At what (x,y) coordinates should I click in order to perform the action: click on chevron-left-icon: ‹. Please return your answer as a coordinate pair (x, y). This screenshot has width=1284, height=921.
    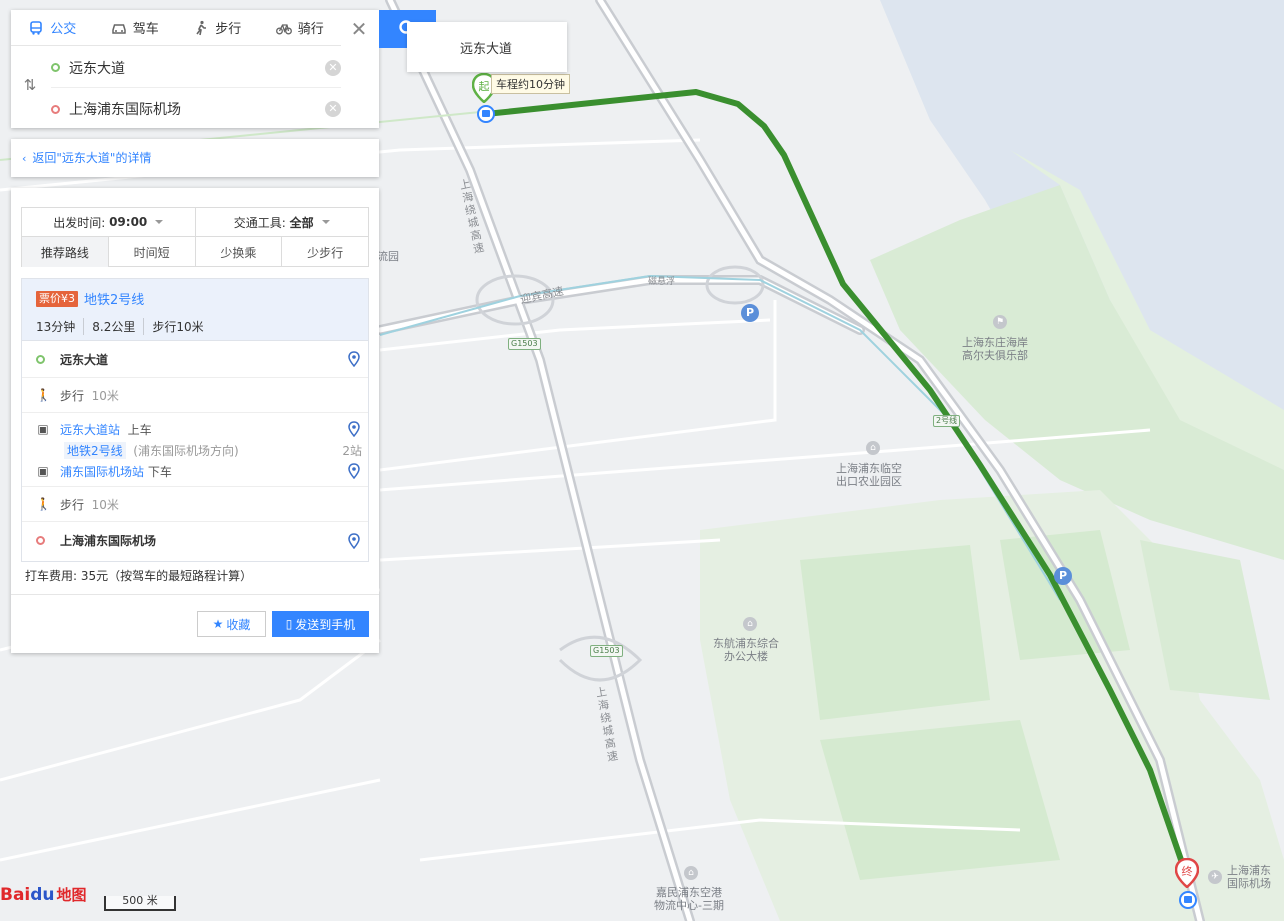
    Looking at the image, I should click on (24, 158).